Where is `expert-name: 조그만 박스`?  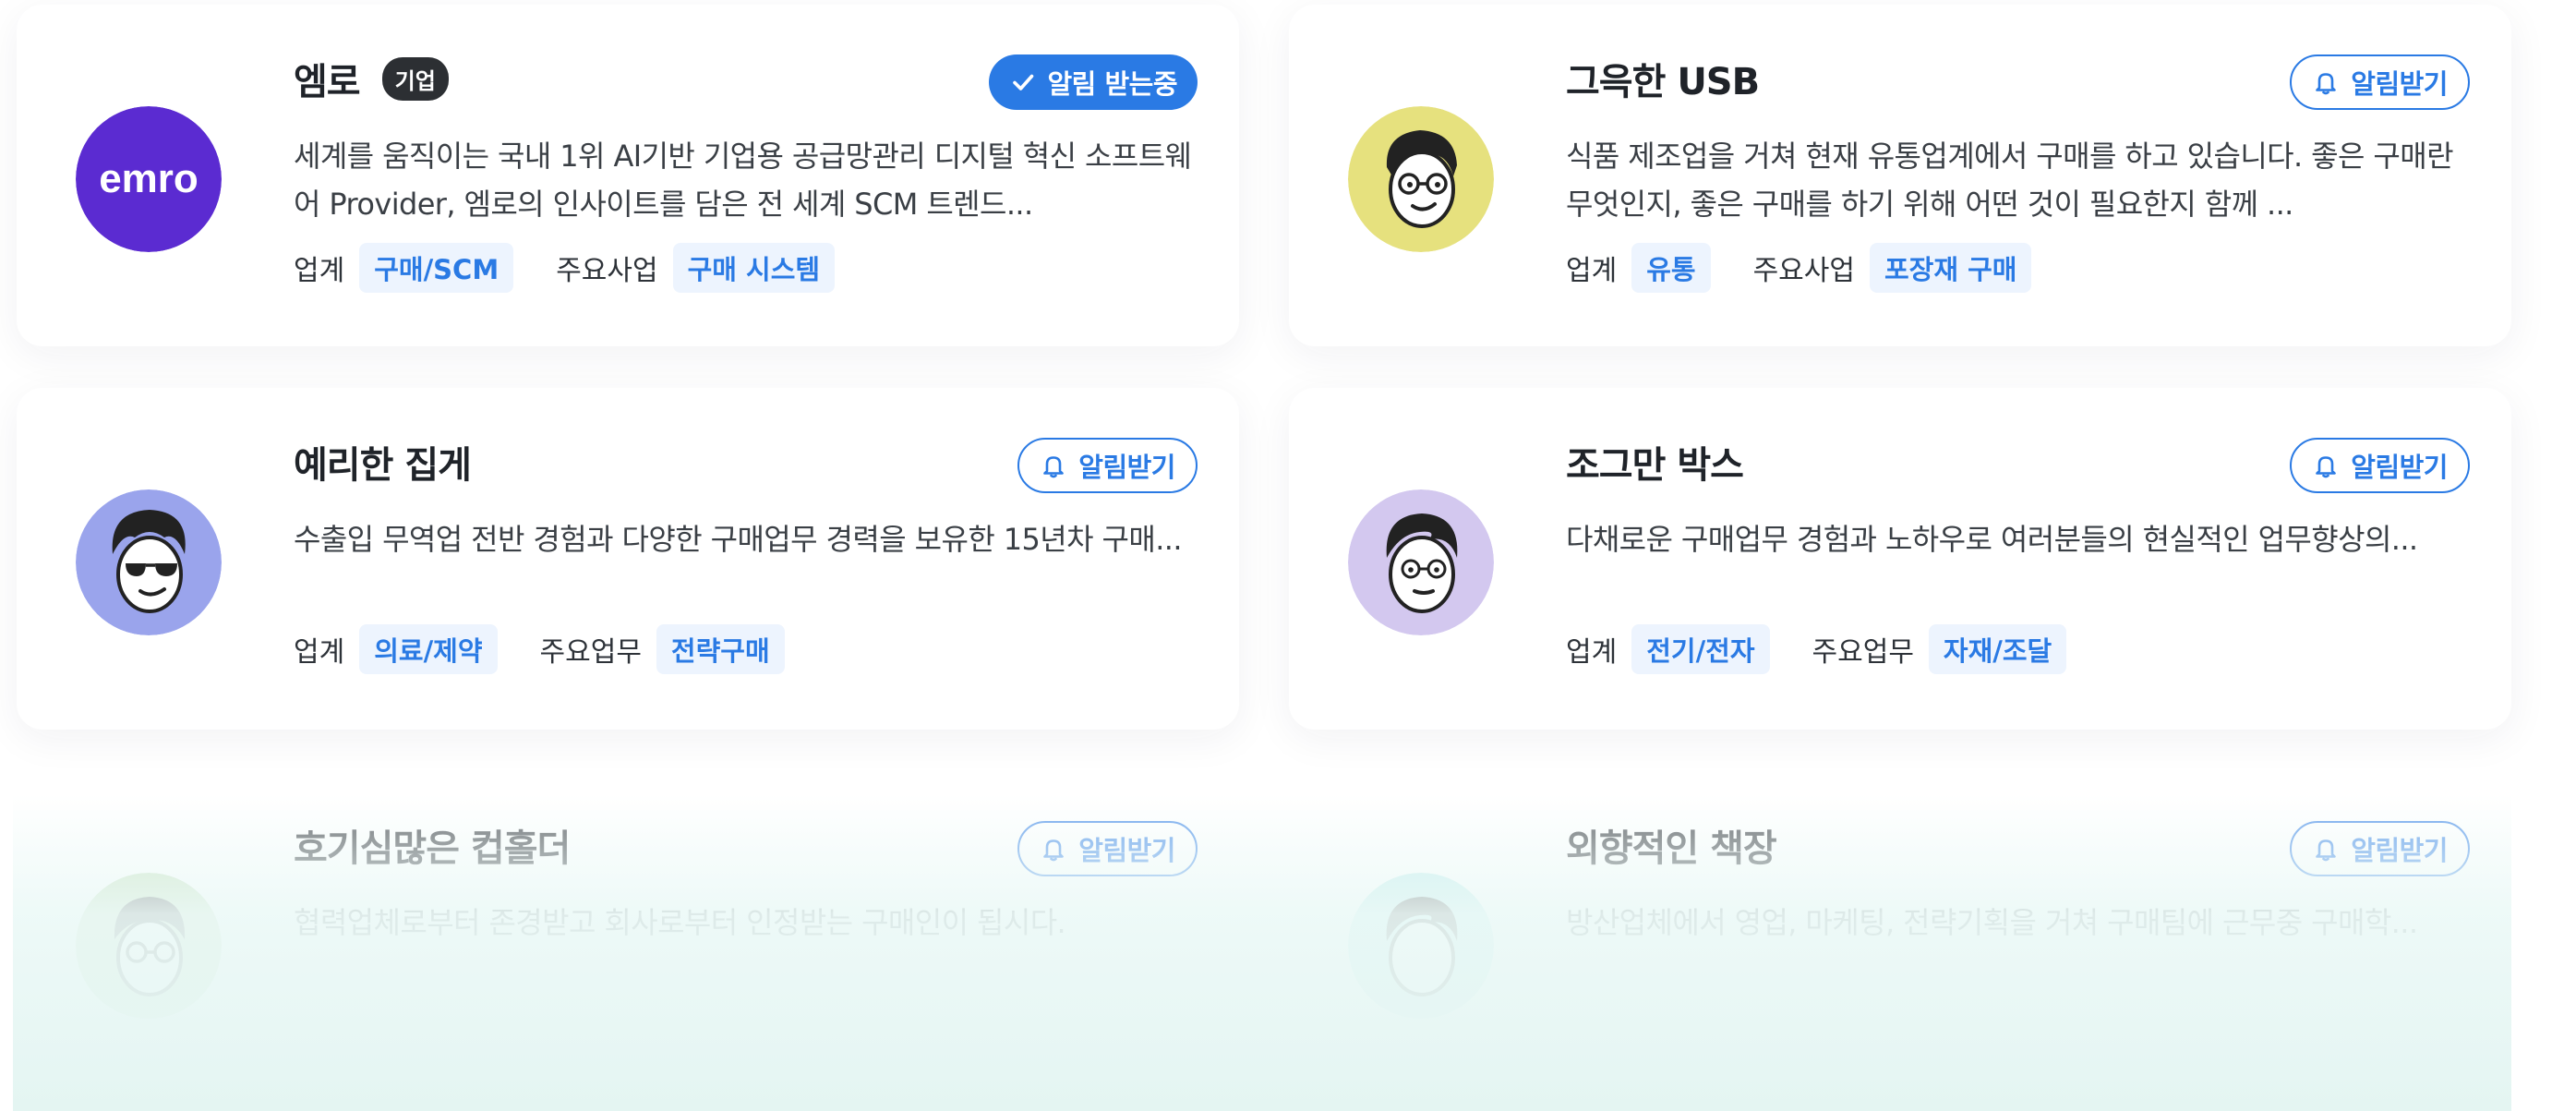 expert-name: 조그만 박스 is located at coordinates (1655, 465).